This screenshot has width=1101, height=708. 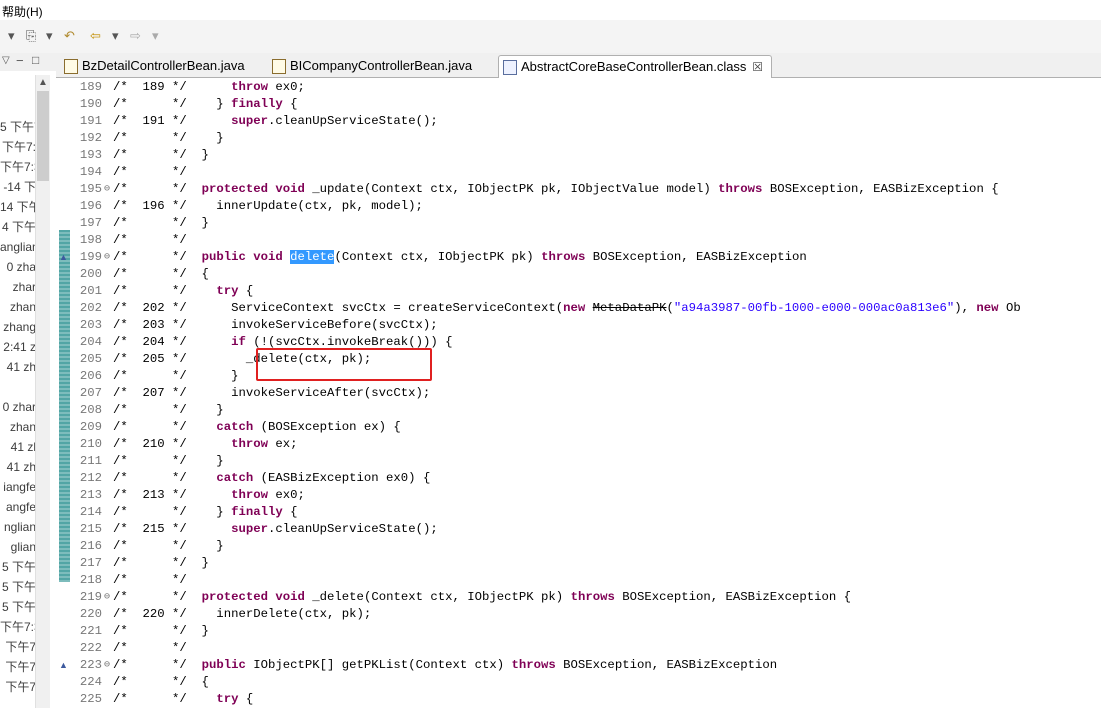 I want to click on line-number: 197, so click(x=90, y=223).